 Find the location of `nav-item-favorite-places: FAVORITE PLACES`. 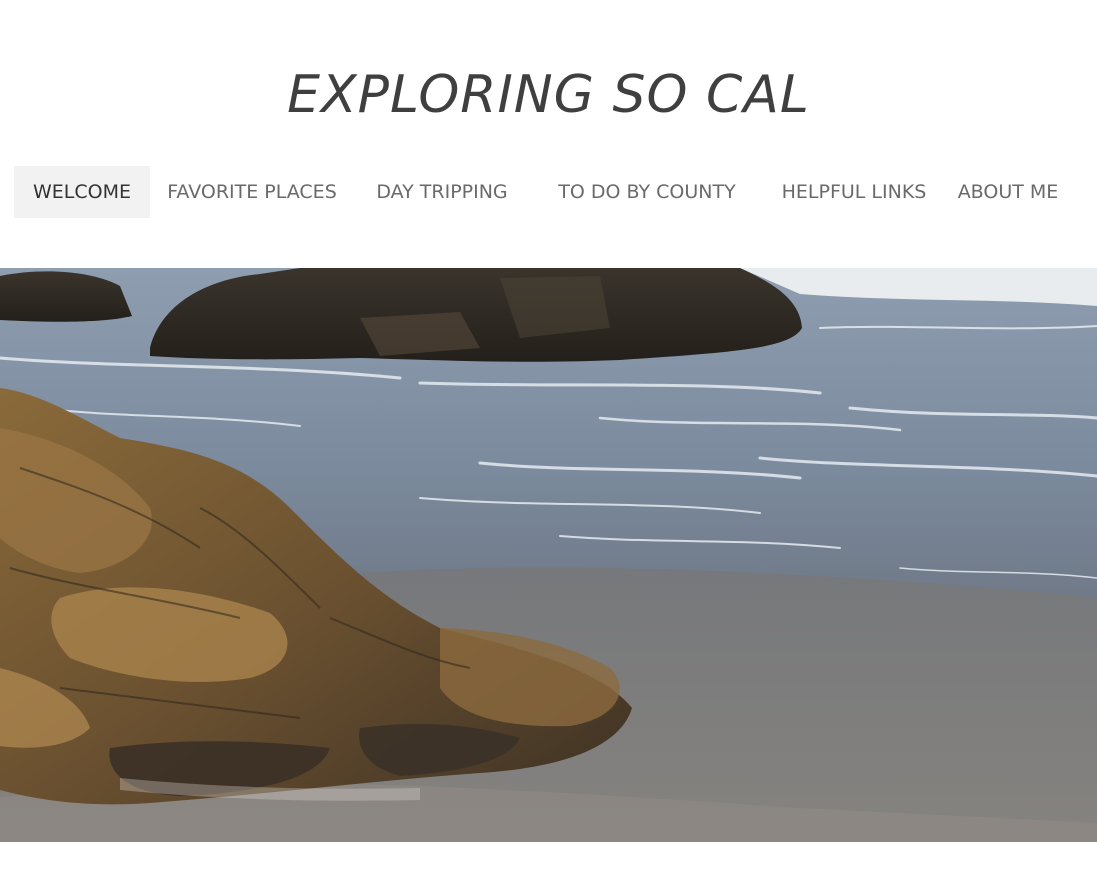

nav-item-favorite-places: FAVORITE PLACES is located at coordinates (252, 192).